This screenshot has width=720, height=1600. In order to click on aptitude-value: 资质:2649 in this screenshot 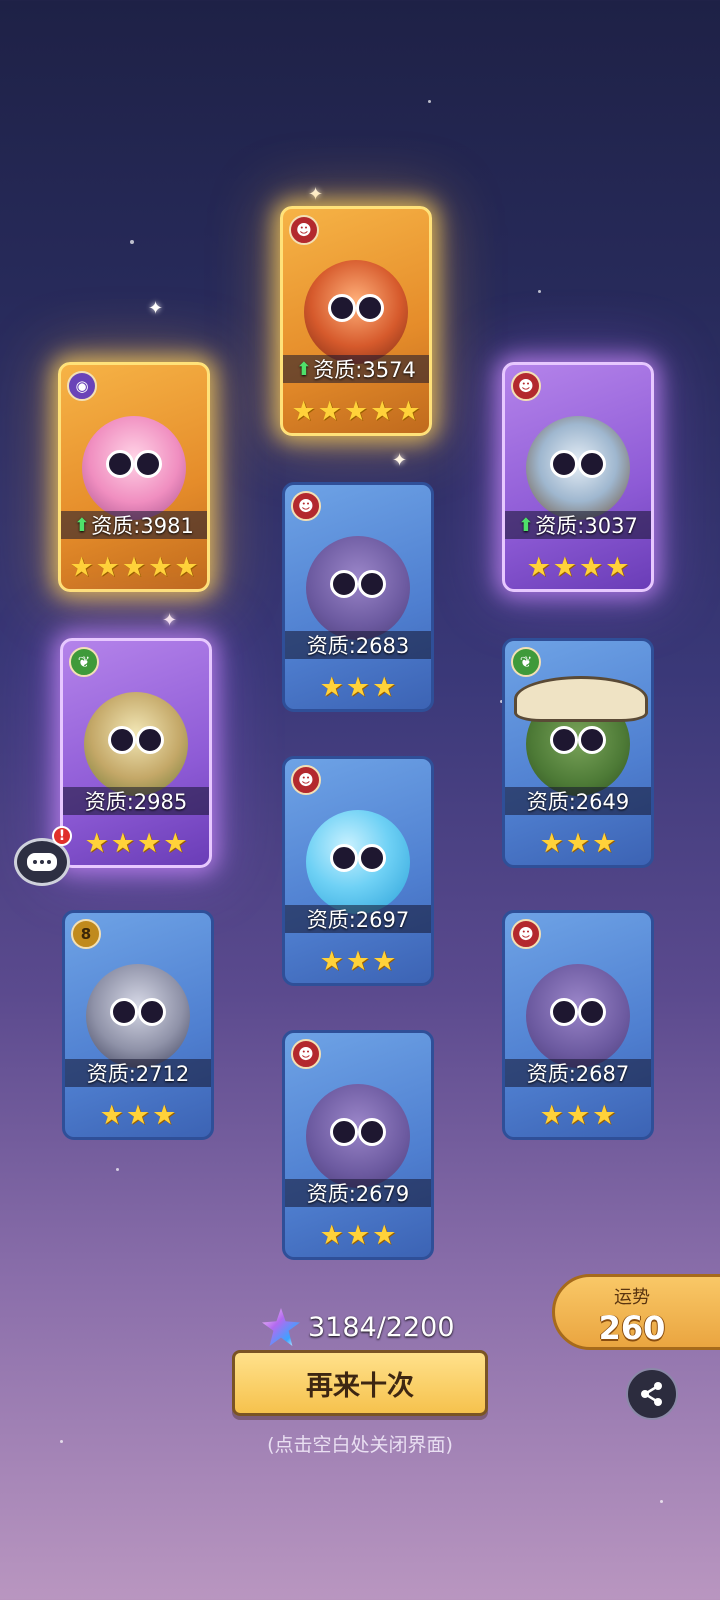, I will do `click(578, 802)`.